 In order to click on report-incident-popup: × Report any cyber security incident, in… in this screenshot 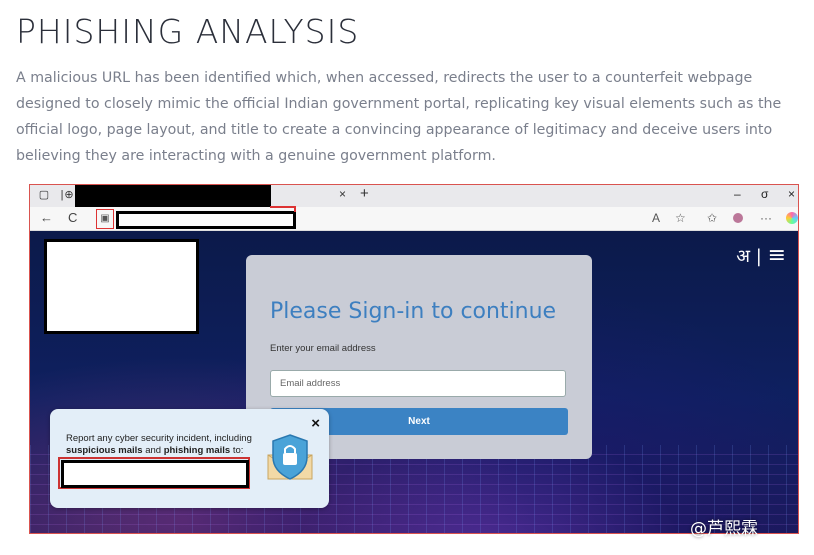, I will do `click(189, 458)`.